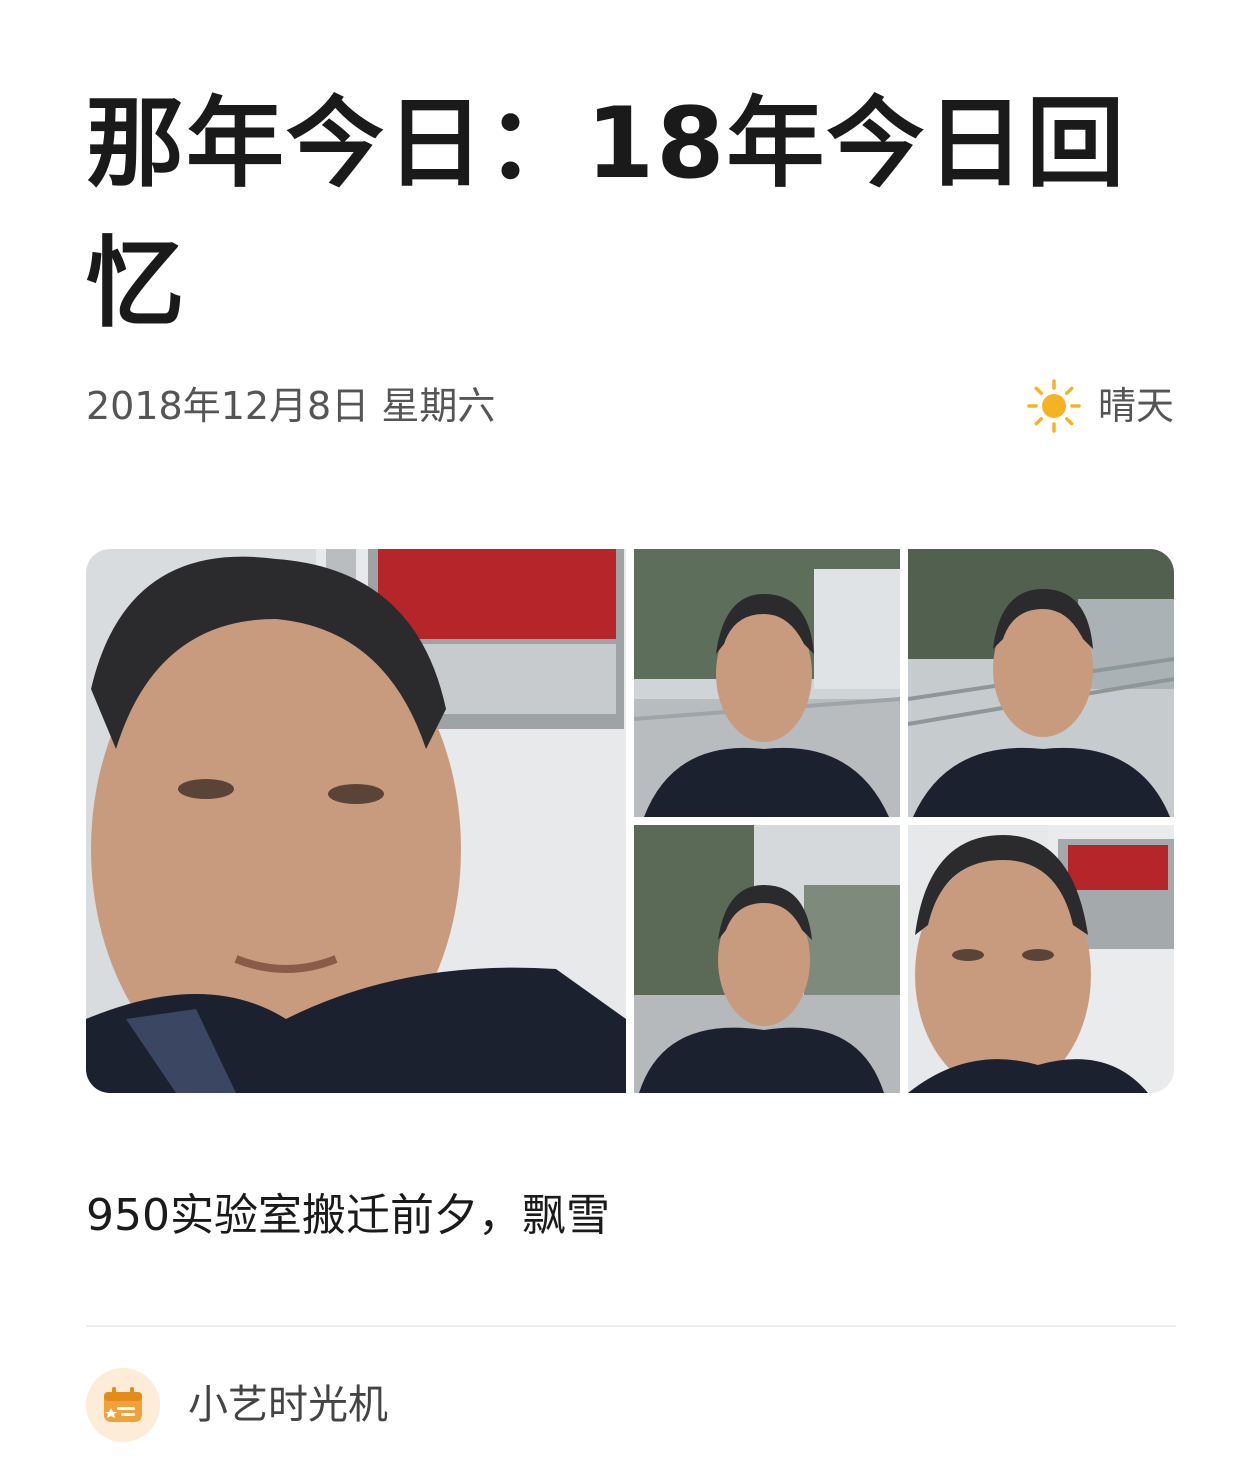 The height and width of the screenshot is (1484, 1260). What do you see at coordinates (606, 214) in the screenshot?
I see `page-title: 那年今日：18年今日回忆` at bounding box center [606, 214].